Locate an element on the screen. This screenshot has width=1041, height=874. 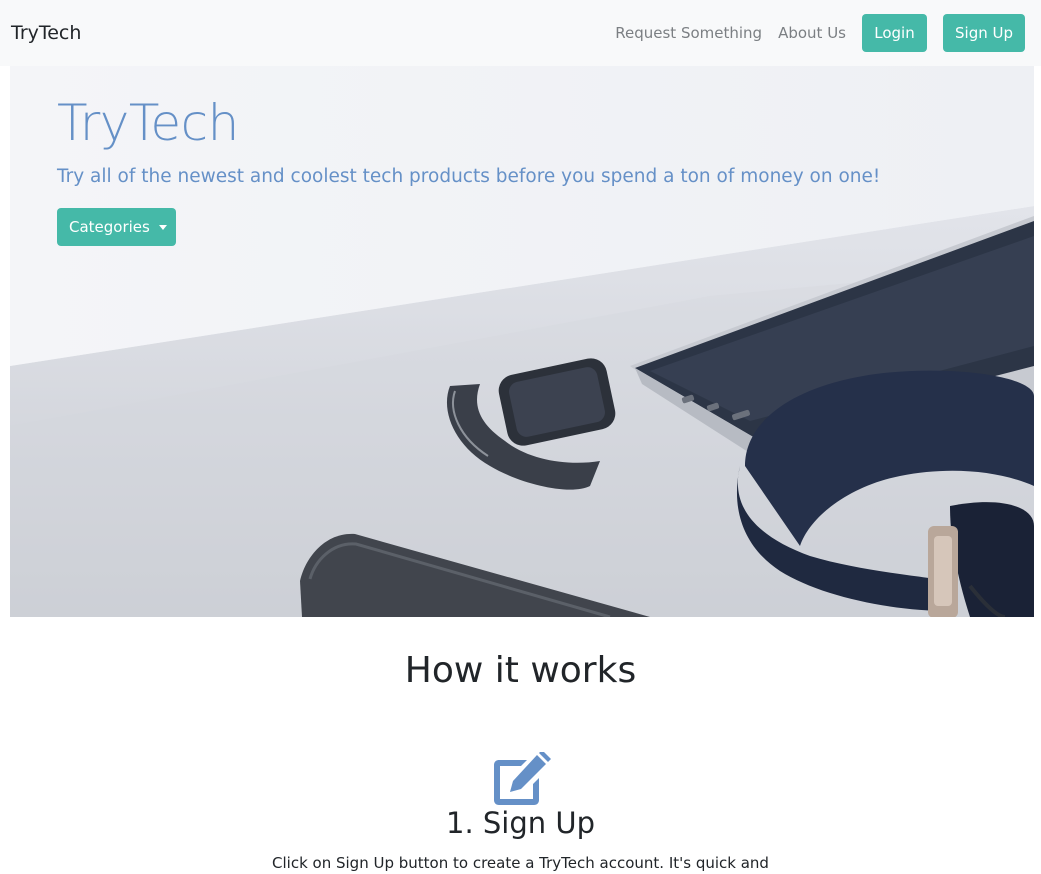
categories-button-label: Categories is located at coordinates (109, 227).